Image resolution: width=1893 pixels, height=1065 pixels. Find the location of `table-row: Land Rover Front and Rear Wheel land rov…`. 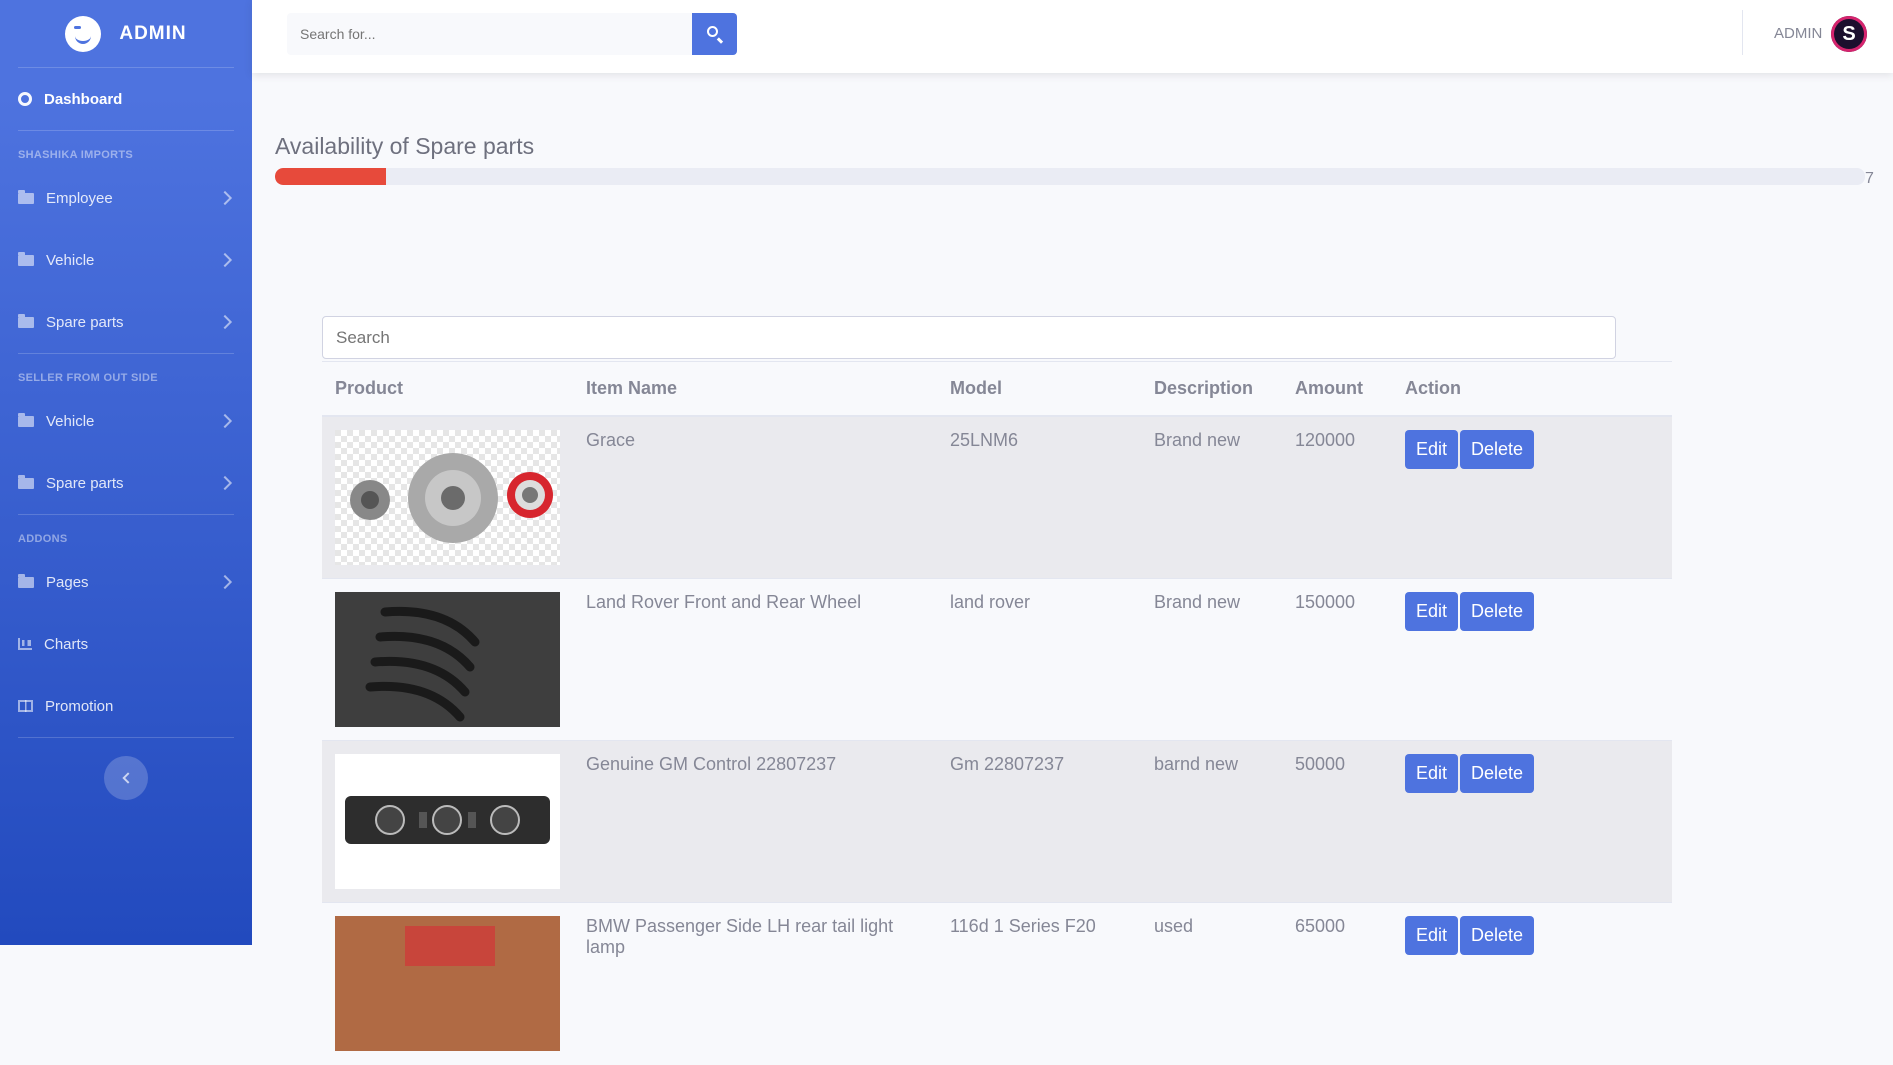

table-row: Land Rover Front and Rear Wheel land rov… is located at coordinates (997, 659).